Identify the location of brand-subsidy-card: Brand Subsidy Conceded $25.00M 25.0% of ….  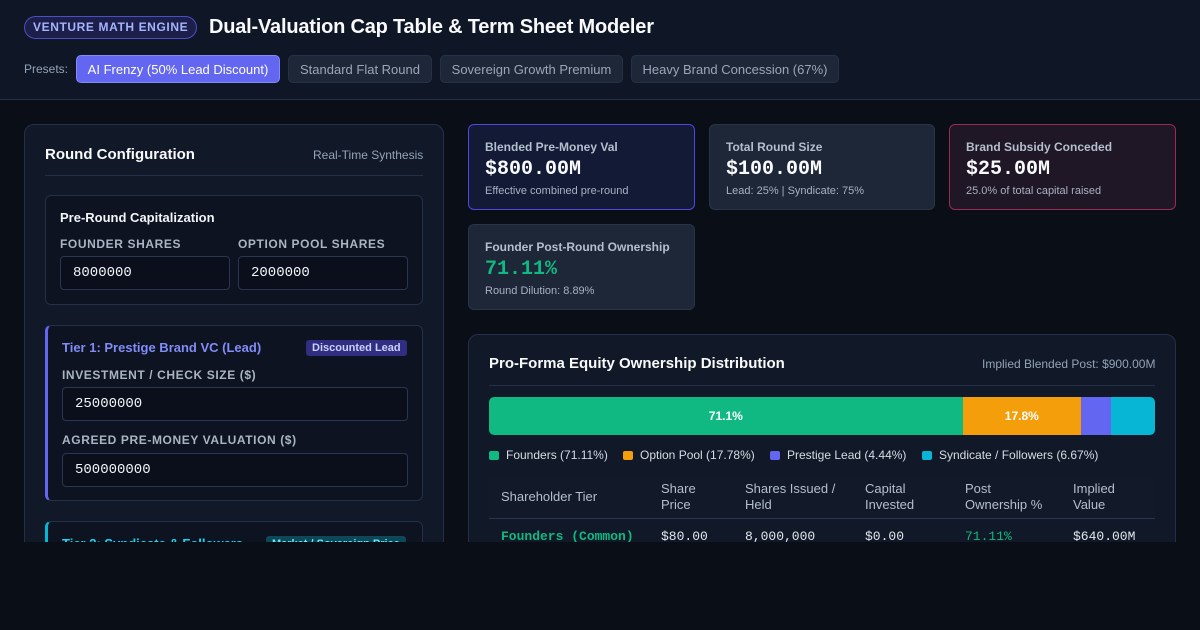
(1062, 167).